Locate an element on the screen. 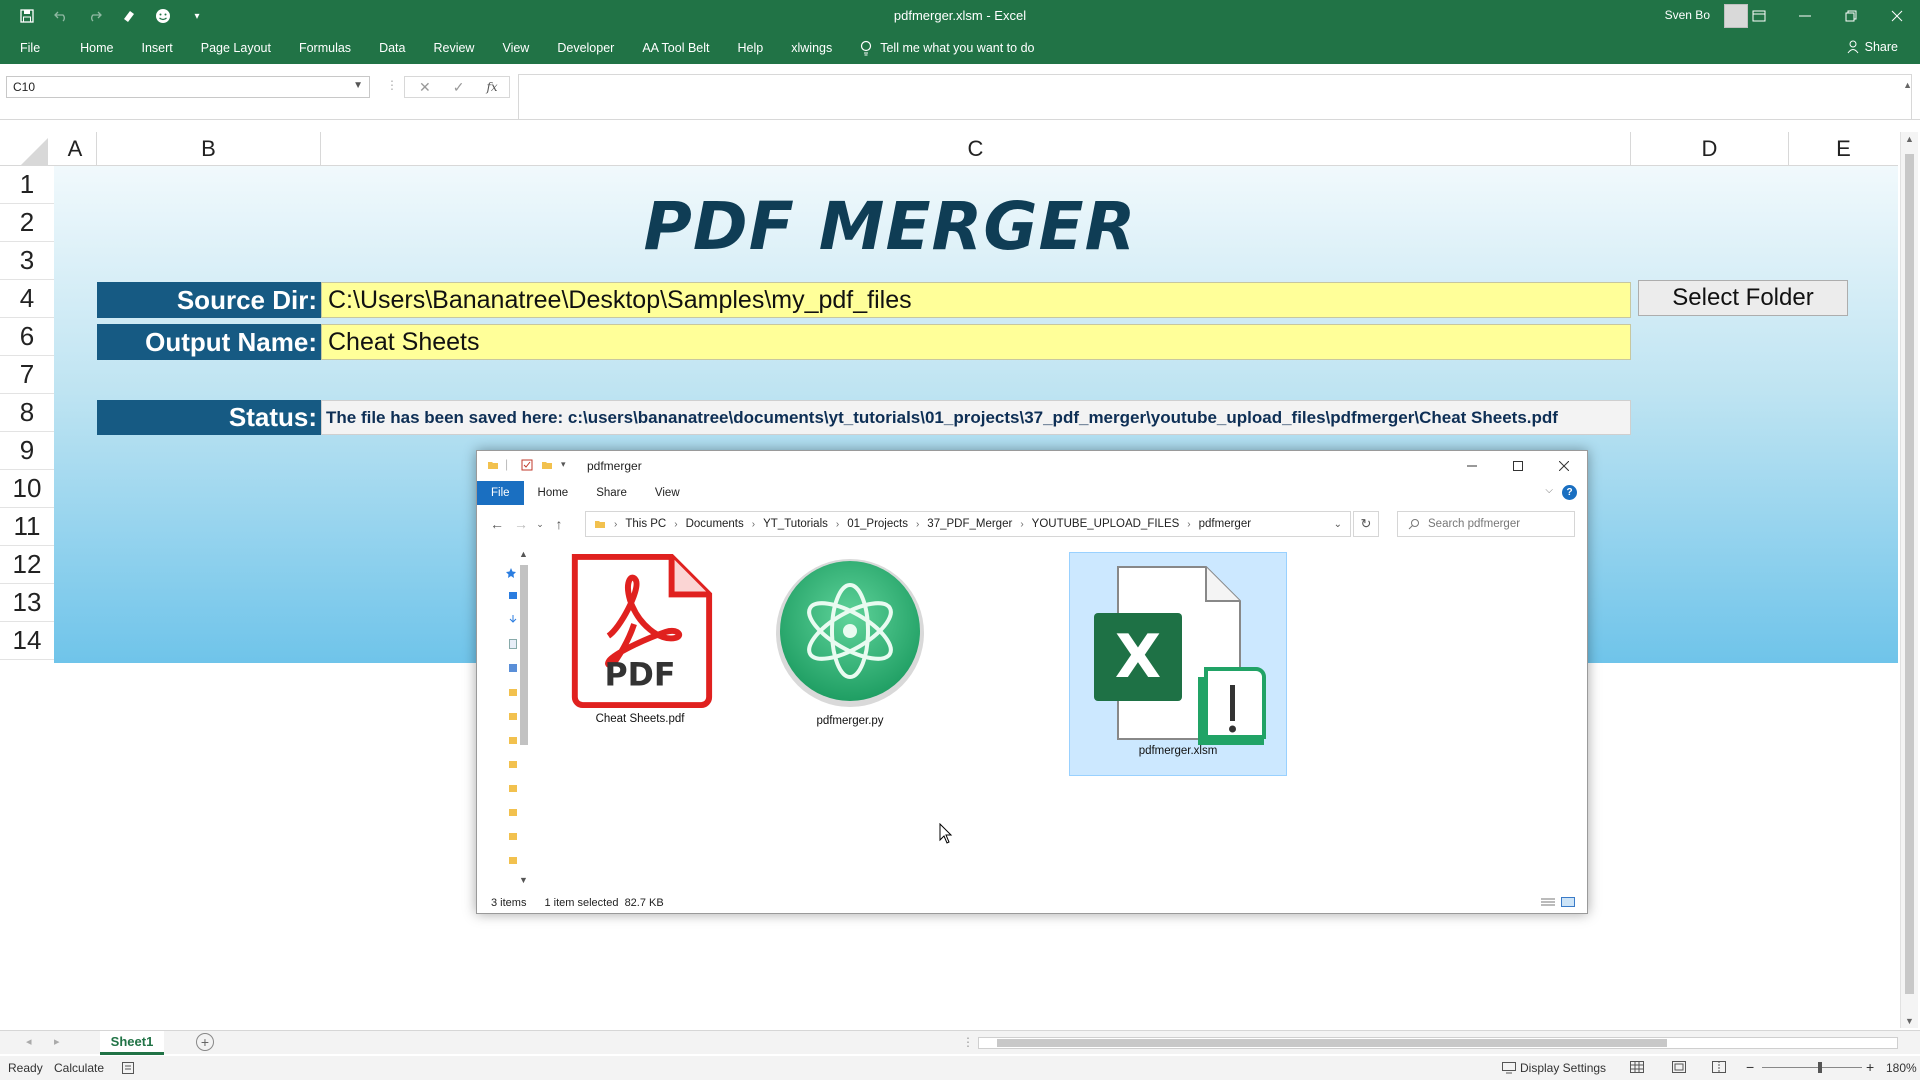 This screenshot has width=1920, height=1080. user-name: Sven Bo is located at coordinates (1687, 15).